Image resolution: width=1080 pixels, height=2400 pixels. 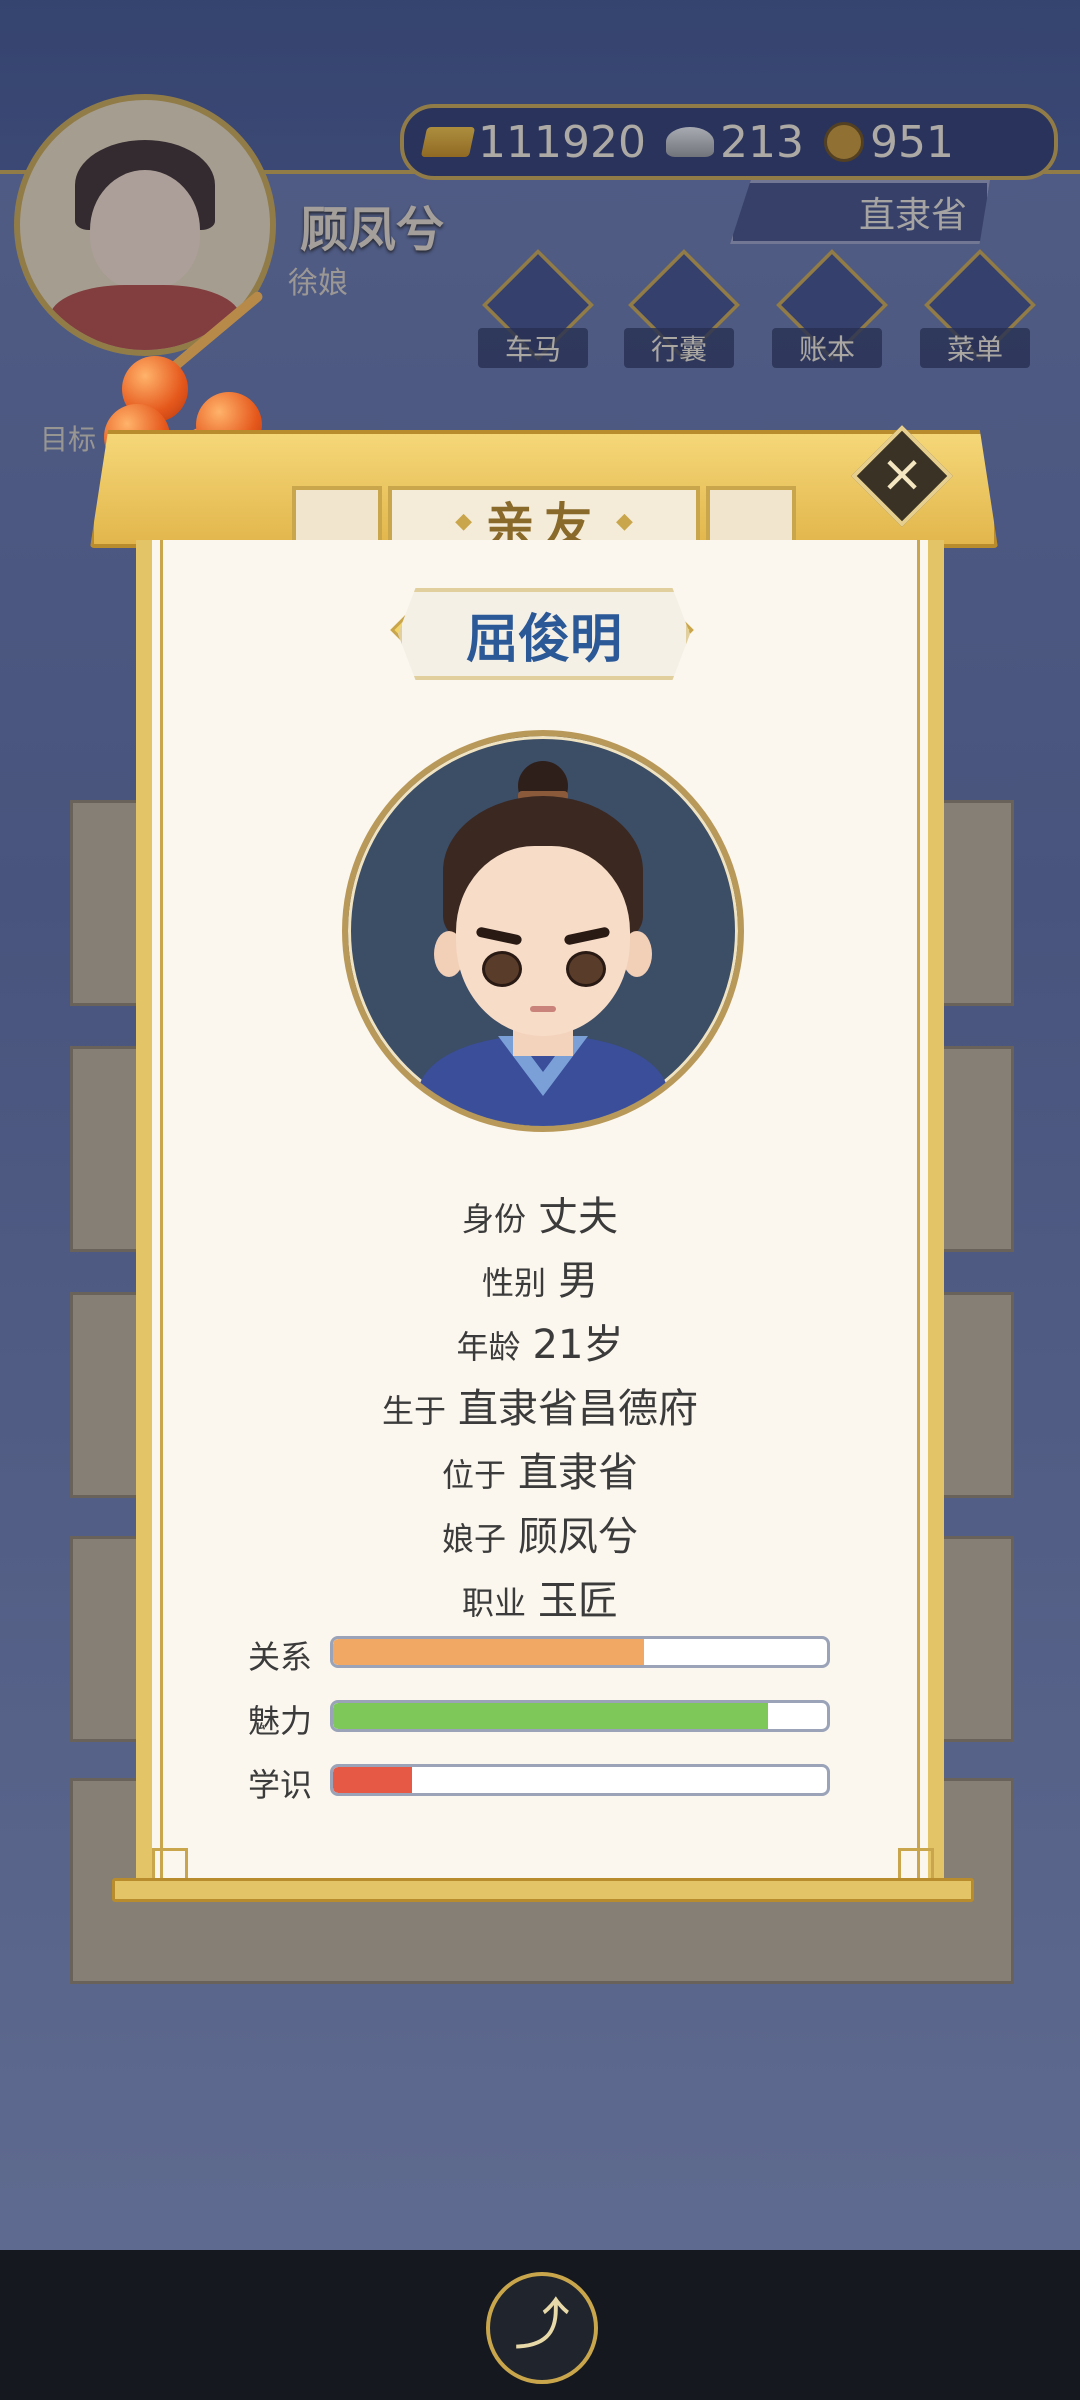 What do you see at coordinates (488, 1347) in the screenshot?
I see `info-key: 年龄` at bounding box center [488, 1347].